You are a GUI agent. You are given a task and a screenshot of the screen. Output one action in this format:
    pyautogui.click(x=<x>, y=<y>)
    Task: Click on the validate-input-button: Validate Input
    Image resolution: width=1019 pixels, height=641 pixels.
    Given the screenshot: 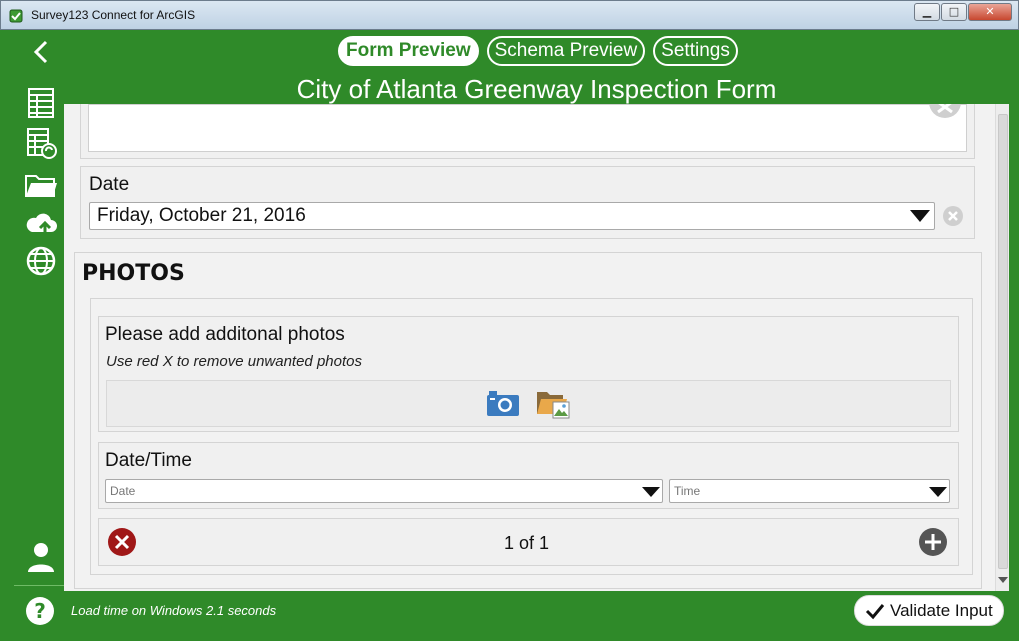 What is the action you would take?
    pyautogui.click(x=929, y=610)
    